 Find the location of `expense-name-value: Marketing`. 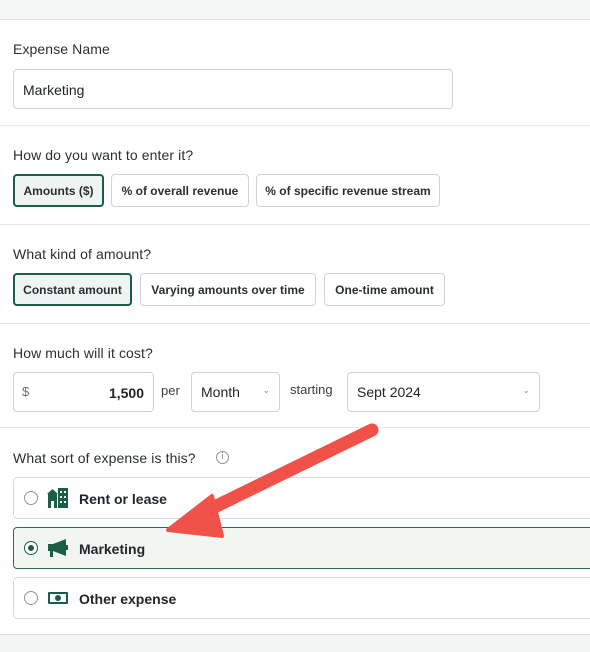

expense-name-value: Marketing is located at coordinates (54, 90).